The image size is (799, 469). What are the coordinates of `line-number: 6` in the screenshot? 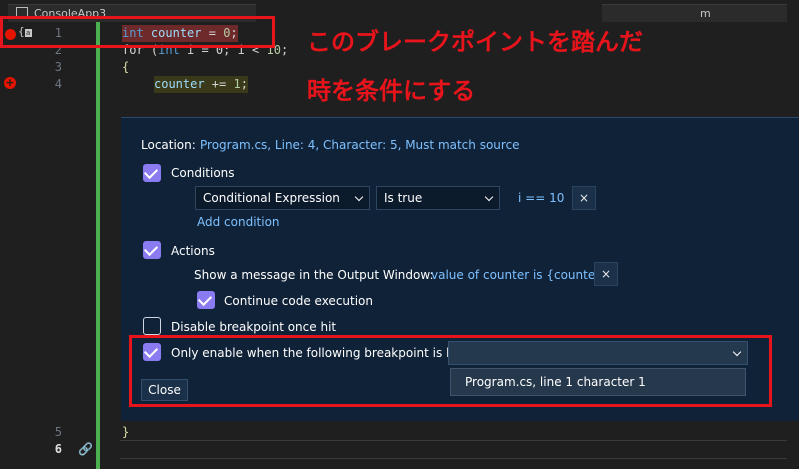 It's located at (58, 449).